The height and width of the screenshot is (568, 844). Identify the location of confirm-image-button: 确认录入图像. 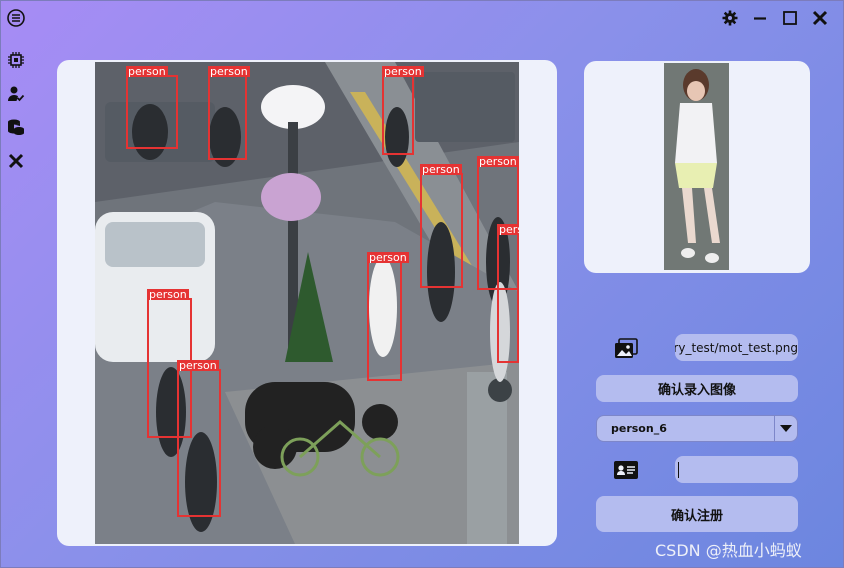
(697, 388).